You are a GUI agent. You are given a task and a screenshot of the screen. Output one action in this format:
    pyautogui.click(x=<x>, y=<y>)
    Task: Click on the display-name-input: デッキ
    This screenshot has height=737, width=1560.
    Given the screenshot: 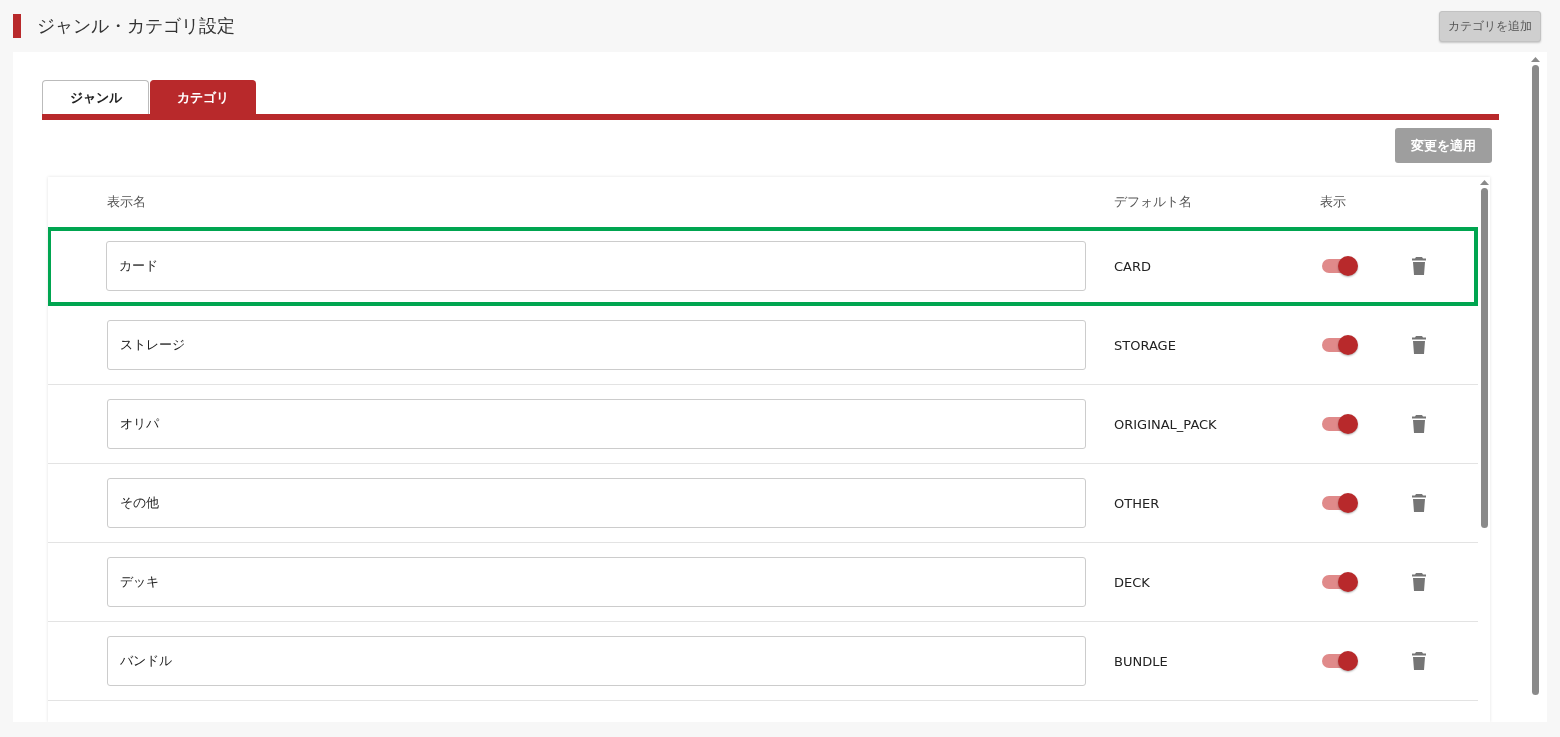 What is the action you would take?
    pyautogui.click(x=596, y=582)
    